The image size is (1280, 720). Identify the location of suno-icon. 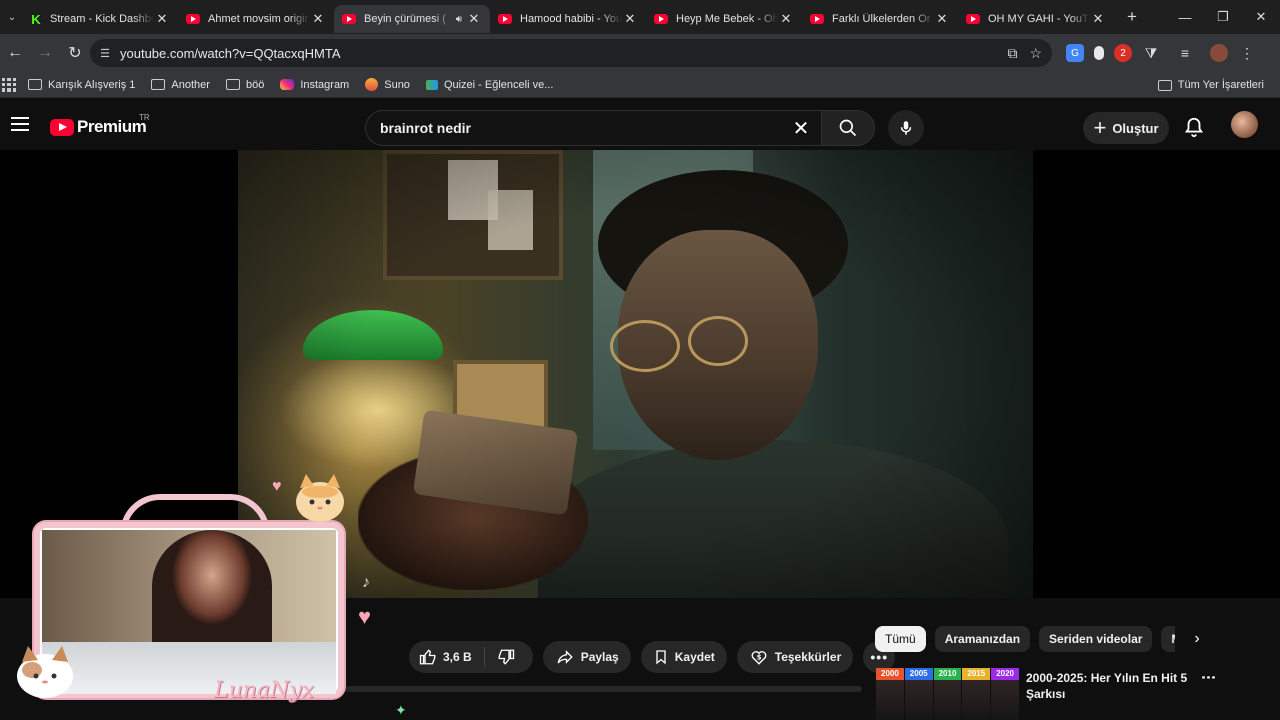
(372, 84).